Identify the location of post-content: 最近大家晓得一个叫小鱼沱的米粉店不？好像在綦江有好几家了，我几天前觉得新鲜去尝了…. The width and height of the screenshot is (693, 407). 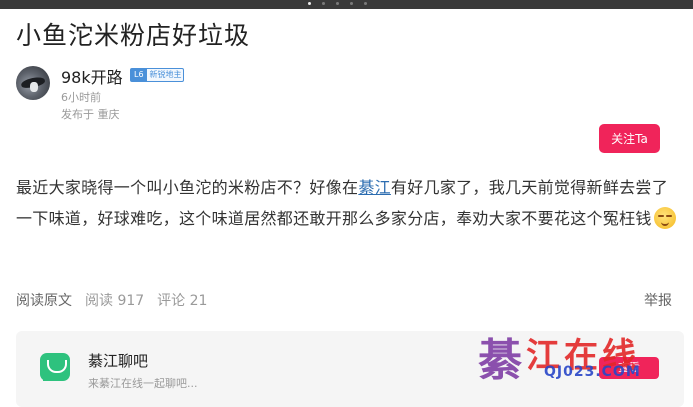
(350, 203).